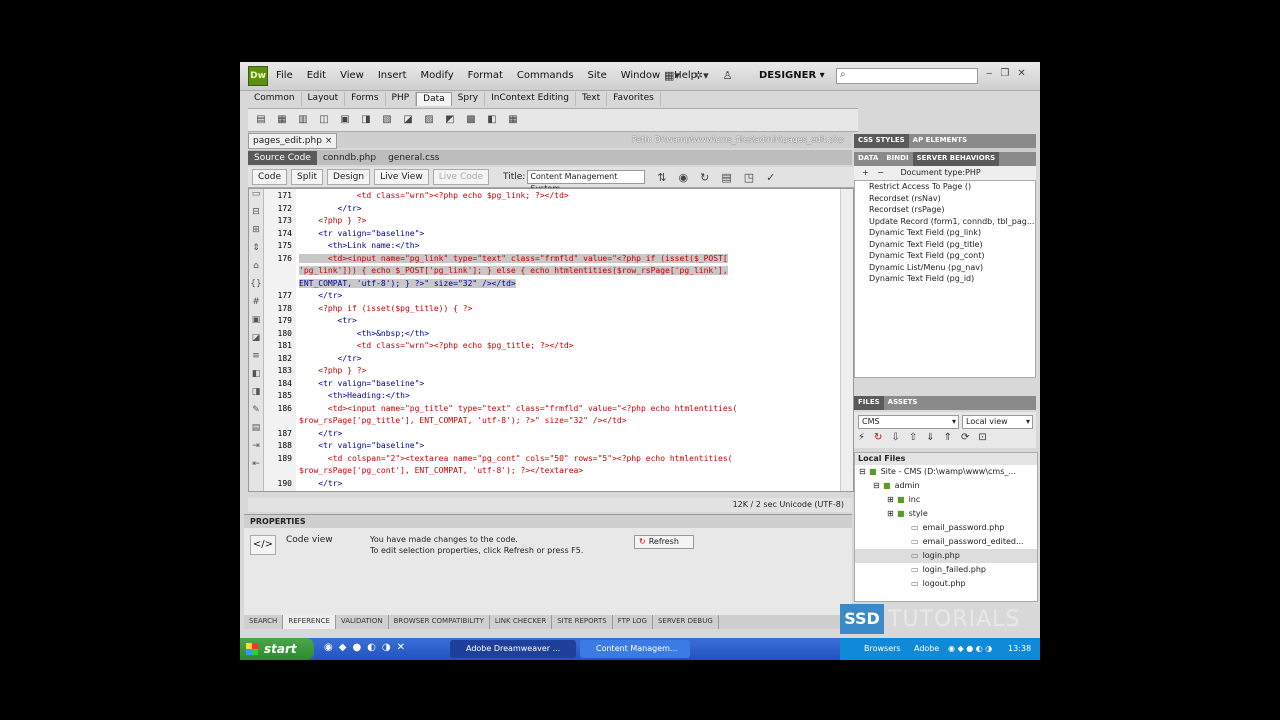 This screenshot has width=1280, height=720. I want to click on tab-site-reports: SITE REPORTS, so click(582, 622).